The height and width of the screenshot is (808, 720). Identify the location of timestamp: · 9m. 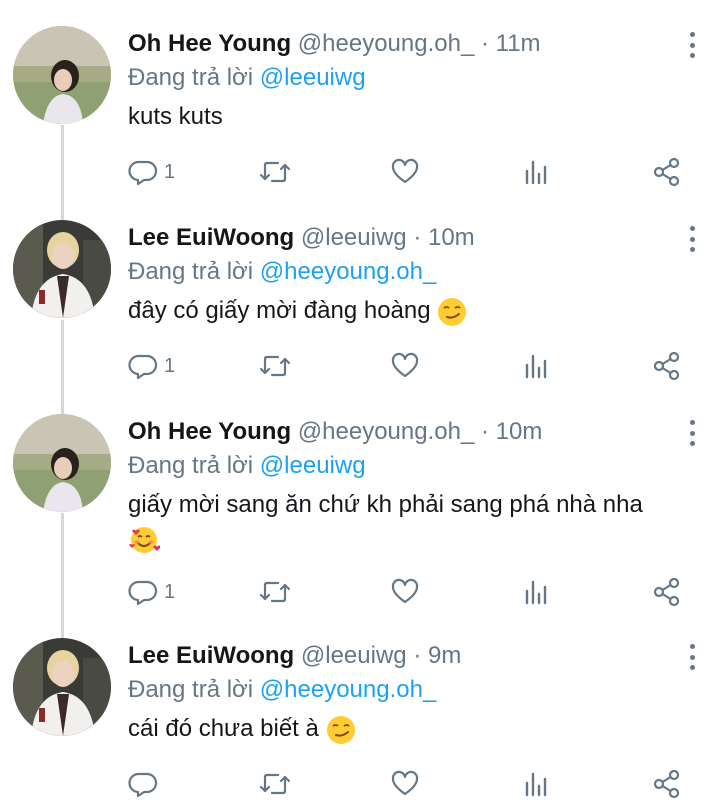
(437, 655).